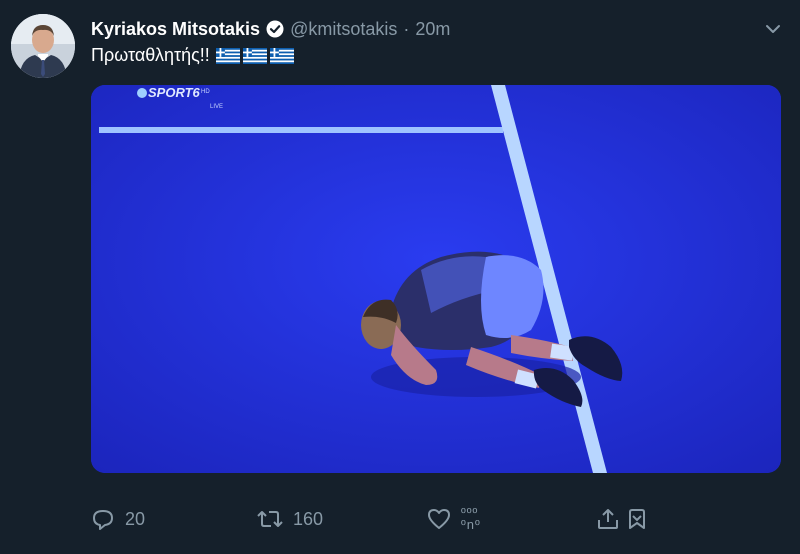 The height and width of the screenshot is (554, 800). Describe the element at coordinates (150, 55) in the screenshot. I see `tweet-text-content: Πρωταθλητής!!` at that location.